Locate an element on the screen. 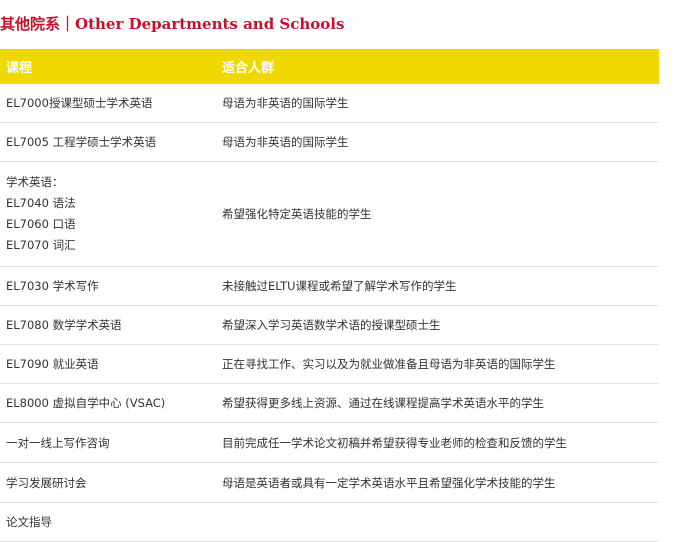 This screenshot has width=679, height=542. table-row: EL7005 工程学硕士学术英语 母语为非英语的国际学生 is located at coordinates (329, 142).